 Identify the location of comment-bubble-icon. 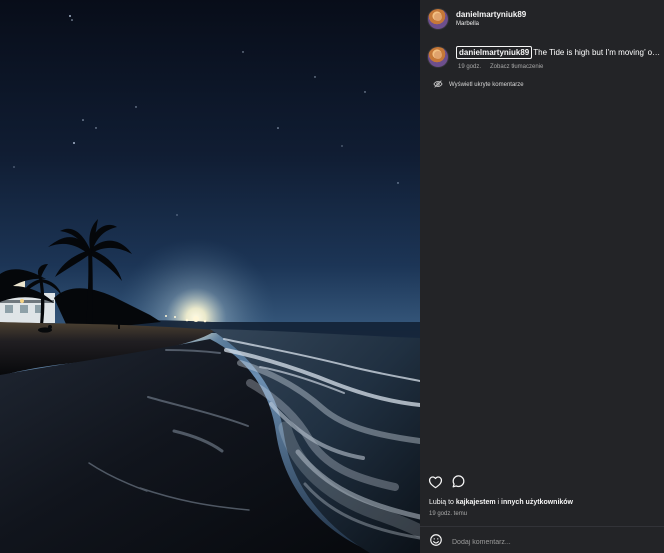
(458, 484).